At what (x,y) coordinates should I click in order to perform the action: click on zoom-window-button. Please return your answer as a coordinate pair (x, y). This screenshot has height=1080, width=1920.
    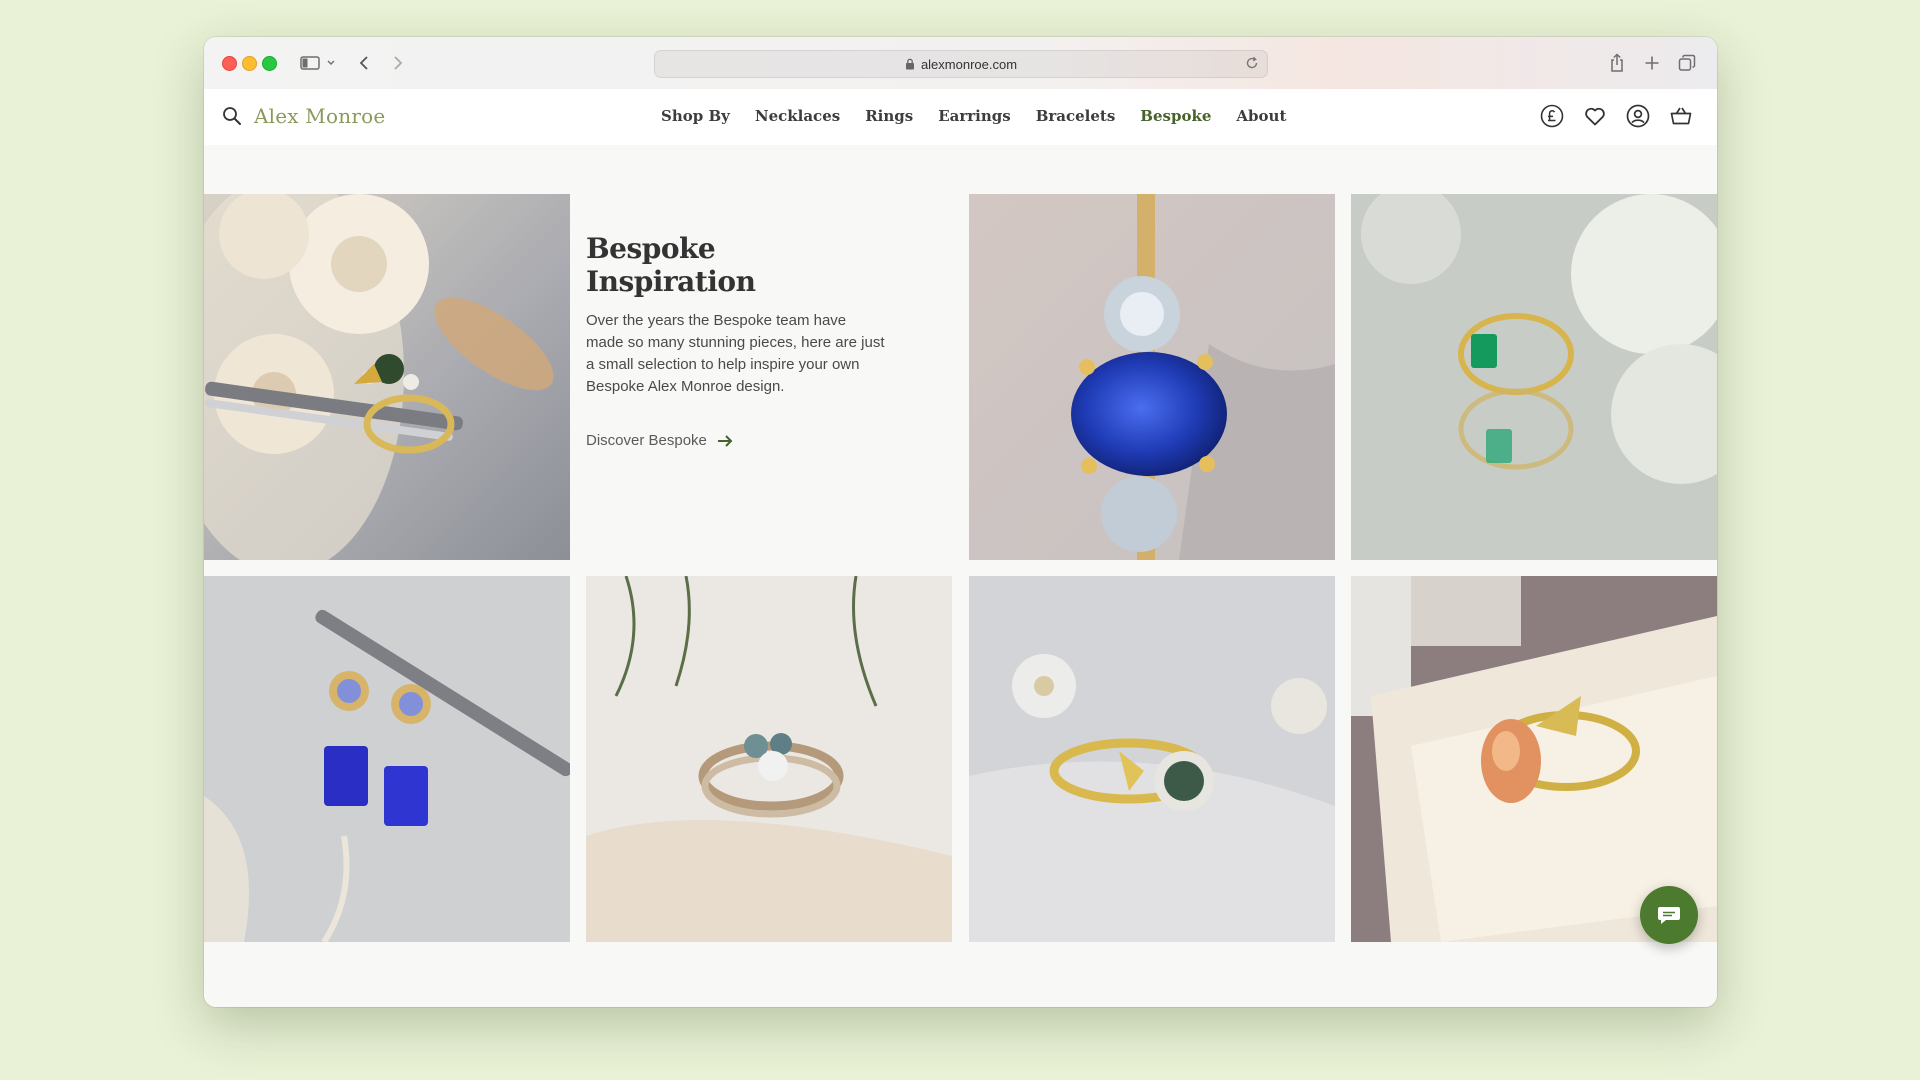
    Looking at the image, I should click on (269, 63).